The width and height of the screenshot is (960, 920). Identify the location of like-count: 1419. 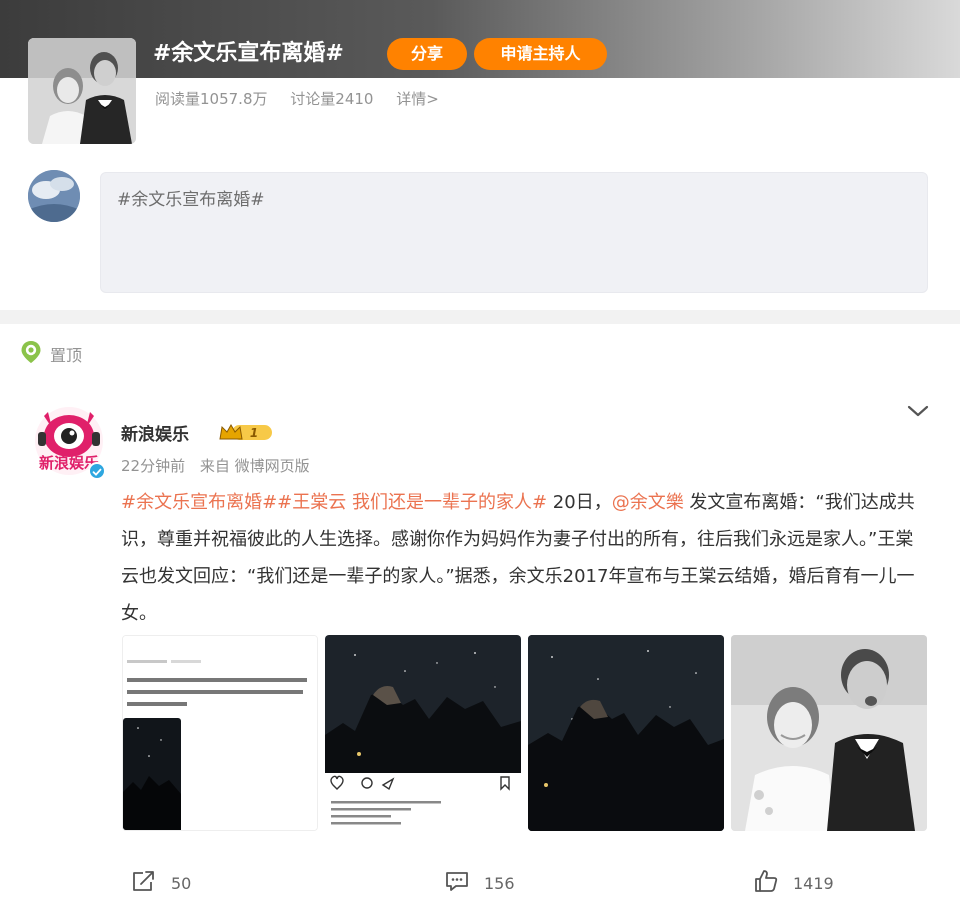
(813, 883).